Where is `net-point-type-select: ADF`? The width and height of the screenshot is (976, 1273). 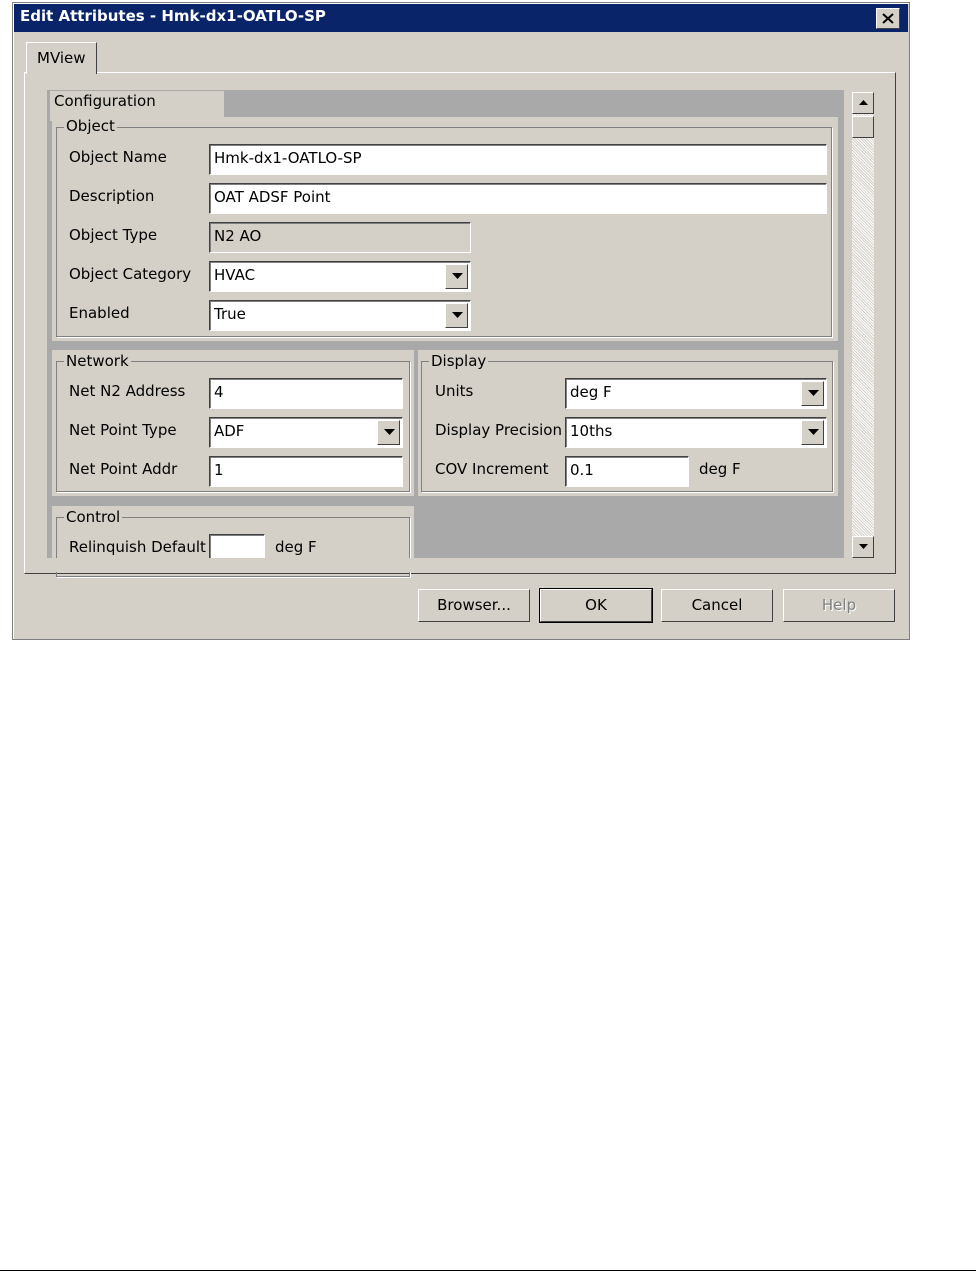 net-point-type-select: ADF is located at coordinates (306, 432).